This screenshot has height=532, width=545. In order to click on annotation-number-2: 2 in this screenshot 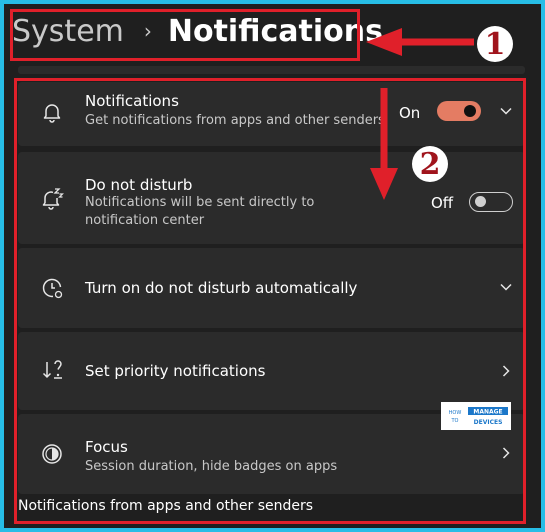, I will do `click(430, 164)`.